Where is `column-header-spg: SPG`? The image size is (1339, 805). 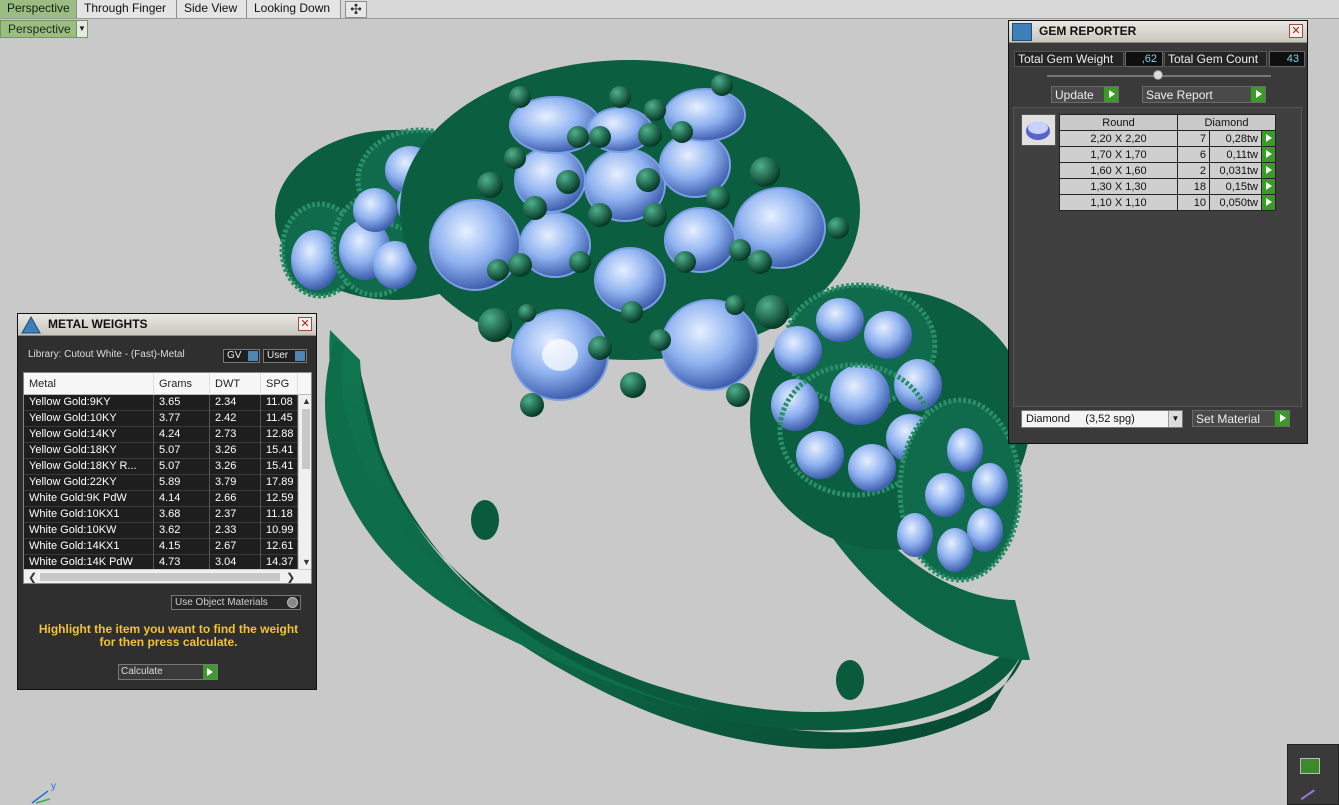 column-header-spg: SPG is located at coordinates (279, 384).